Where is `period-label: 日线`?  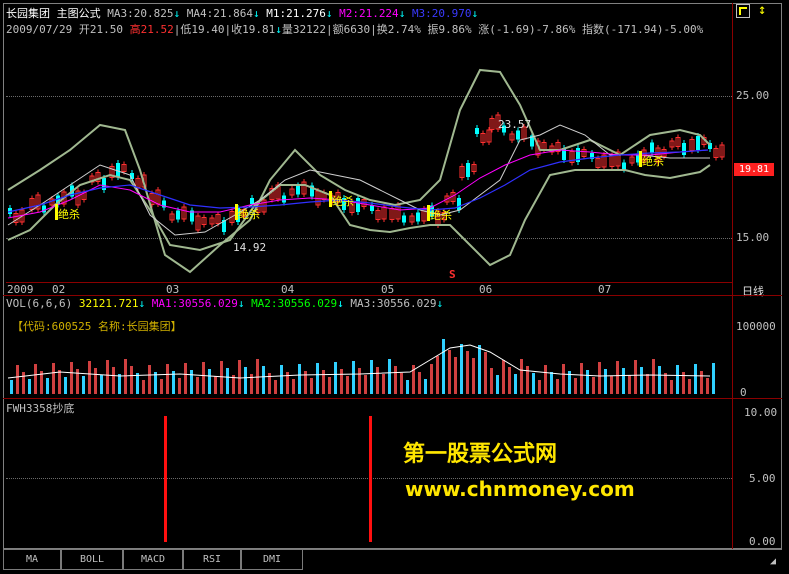 period-label: 日线 is located at coordinates (753, 291).